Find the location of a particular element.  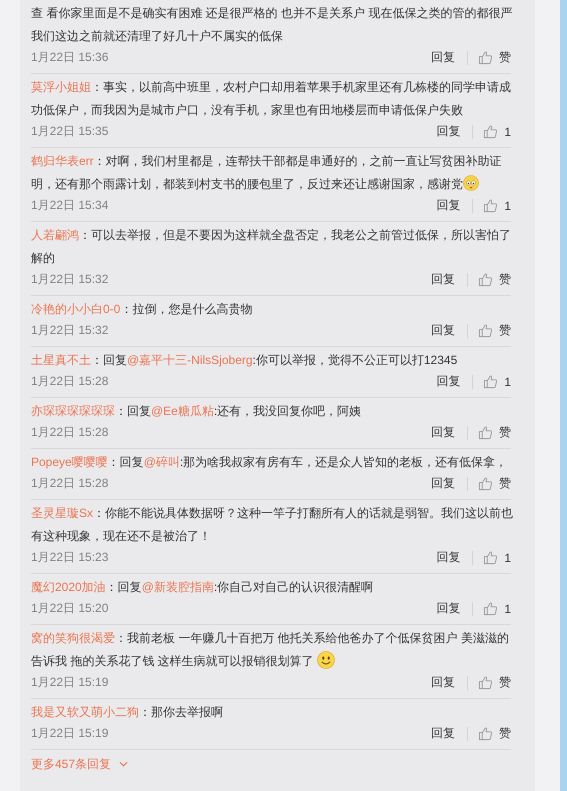

comment-text: Popeye嘤嘤嘤：回复@碎叫:那为啥我叔家有房有车，还是众人皆知的老板，还有低保拿， is located at coordinates (269, 462).